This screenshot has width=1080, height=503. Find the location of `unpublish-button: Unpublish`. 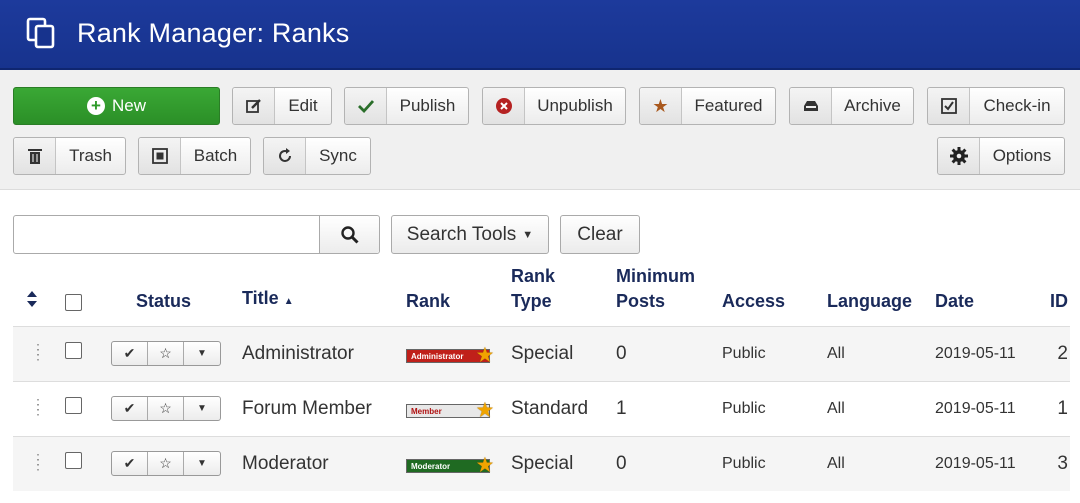

unpublish-button: Unpublish is located at coordinates (554, 106).